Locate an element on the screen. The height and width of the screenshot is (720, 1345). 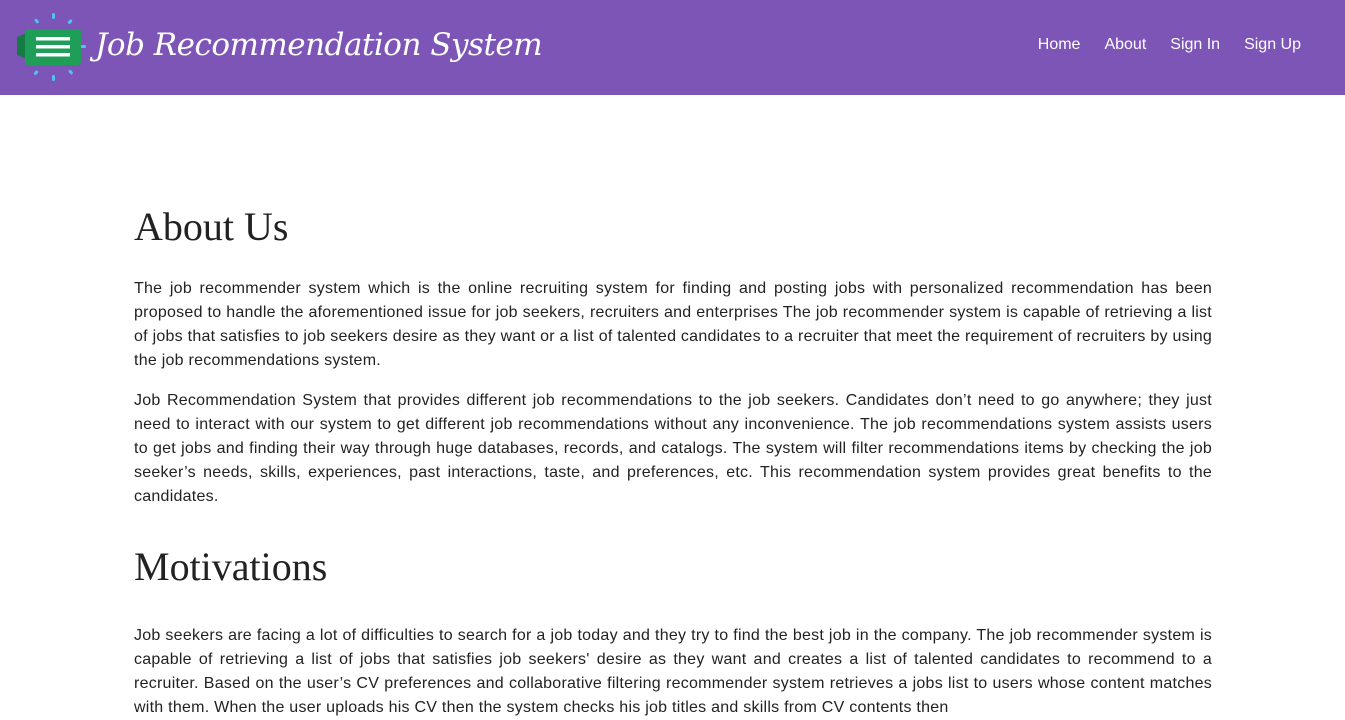
brand-title: Job Recommendation System is located at coordinates (319, 44).